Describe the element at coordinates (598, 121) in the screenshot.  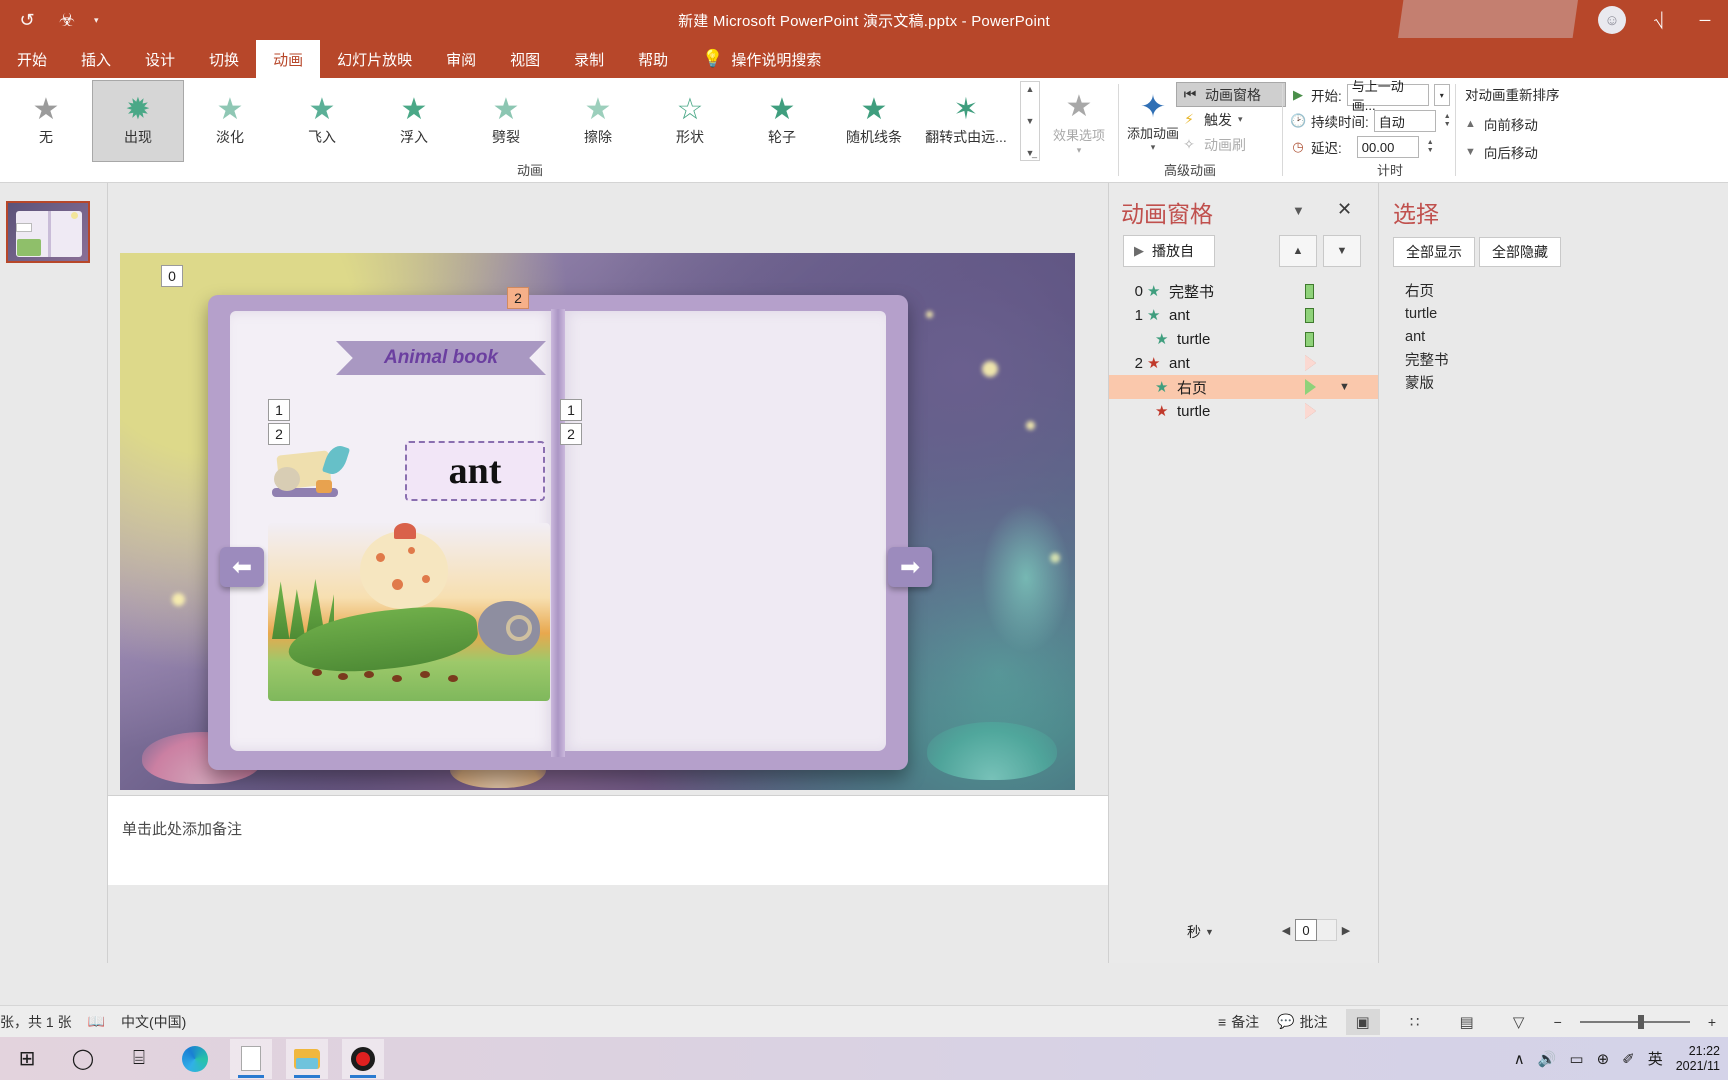
I see `gallery-item-wipe: ★ 擦除` at that location.